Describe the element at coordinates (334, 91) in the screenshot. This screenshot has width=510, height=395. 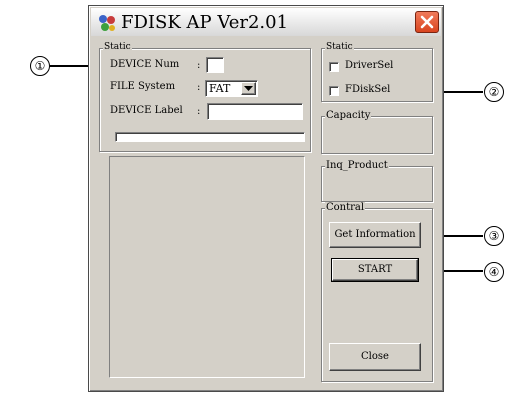
I see `fdisk-sel-checkbox` at that location.